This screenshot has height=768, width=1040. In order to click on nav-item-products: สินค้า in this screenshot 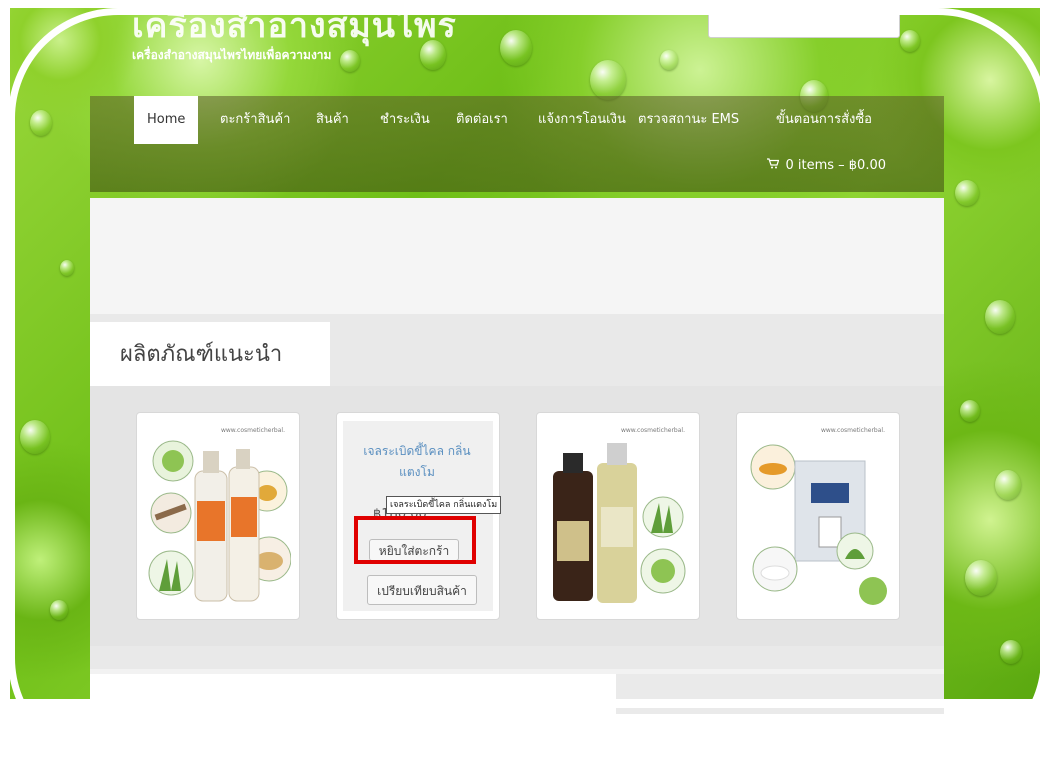, I will do `click(332, 120)`.